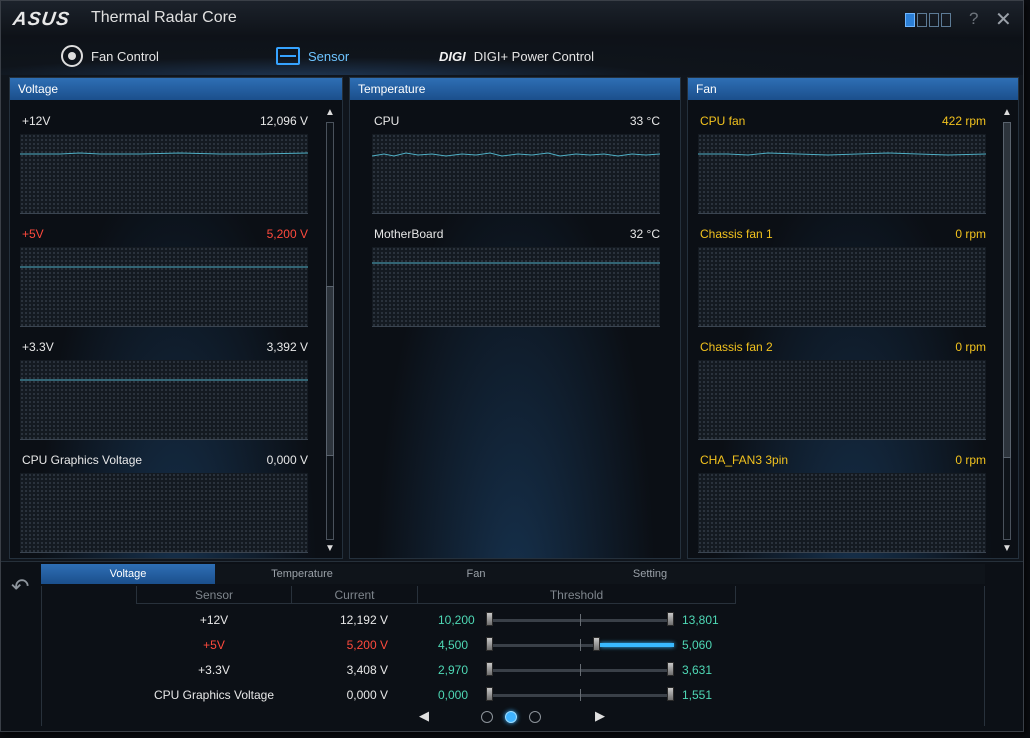 The height and width of the screenshot is (738, 1030). What do you see at coordinates (697, 670) in the screenshot?
I see `threshold-max: 3,631` at bounding box center [697, 670].